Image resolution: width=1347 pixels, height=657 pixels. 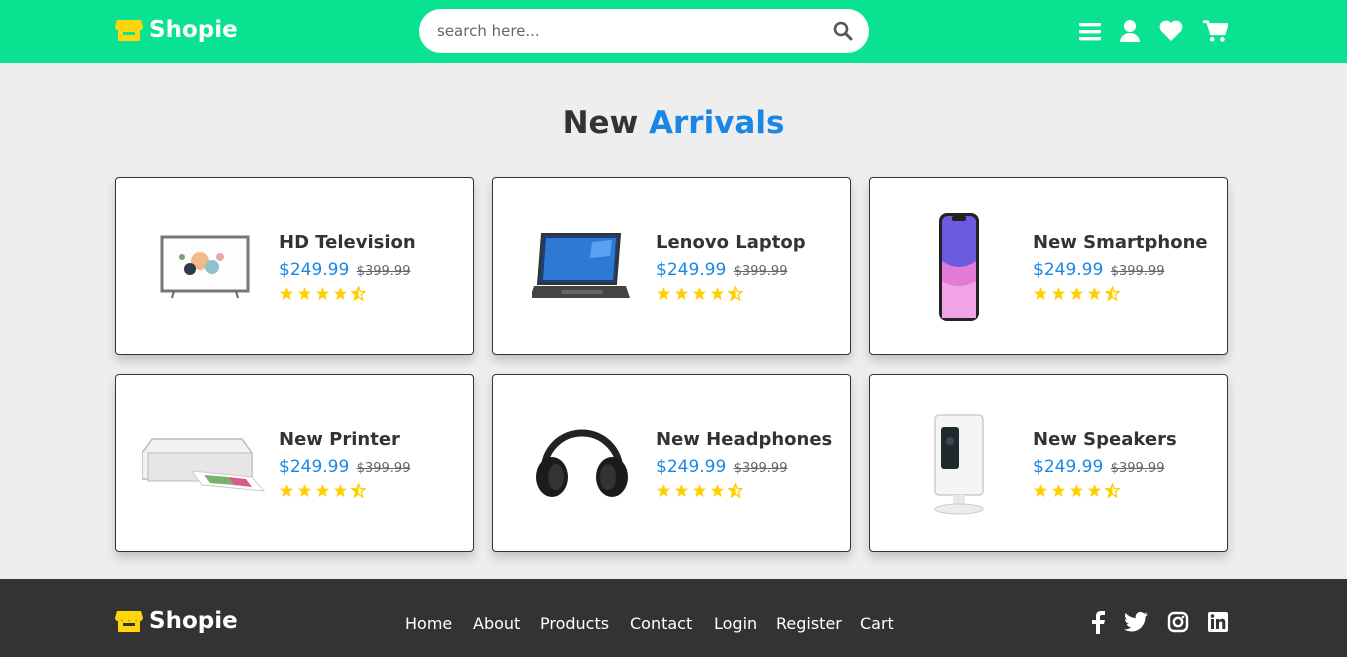 What do you see at coordinates (1215, 31) in the screenshot?
I see `cart-icon` at bounding box center [1215, 31].